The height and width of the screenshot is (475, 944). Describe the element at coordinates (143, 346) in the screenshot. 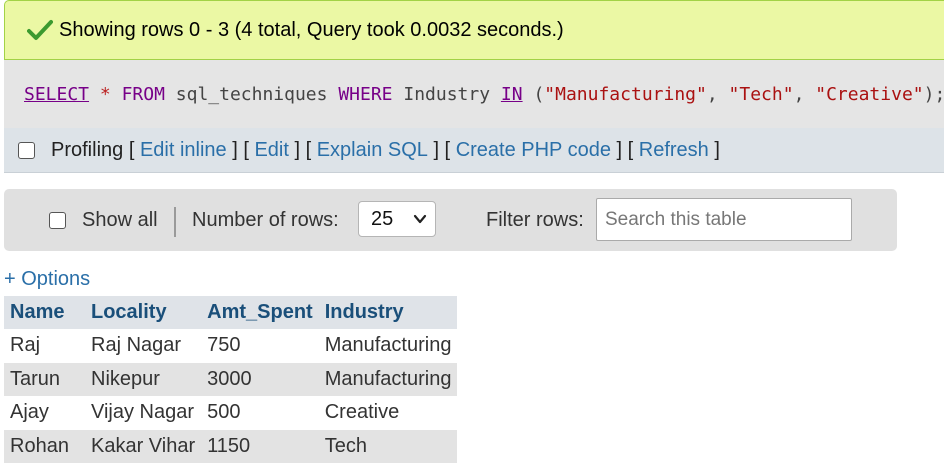

I see `cell-locality: Raj Nagar` at that location.